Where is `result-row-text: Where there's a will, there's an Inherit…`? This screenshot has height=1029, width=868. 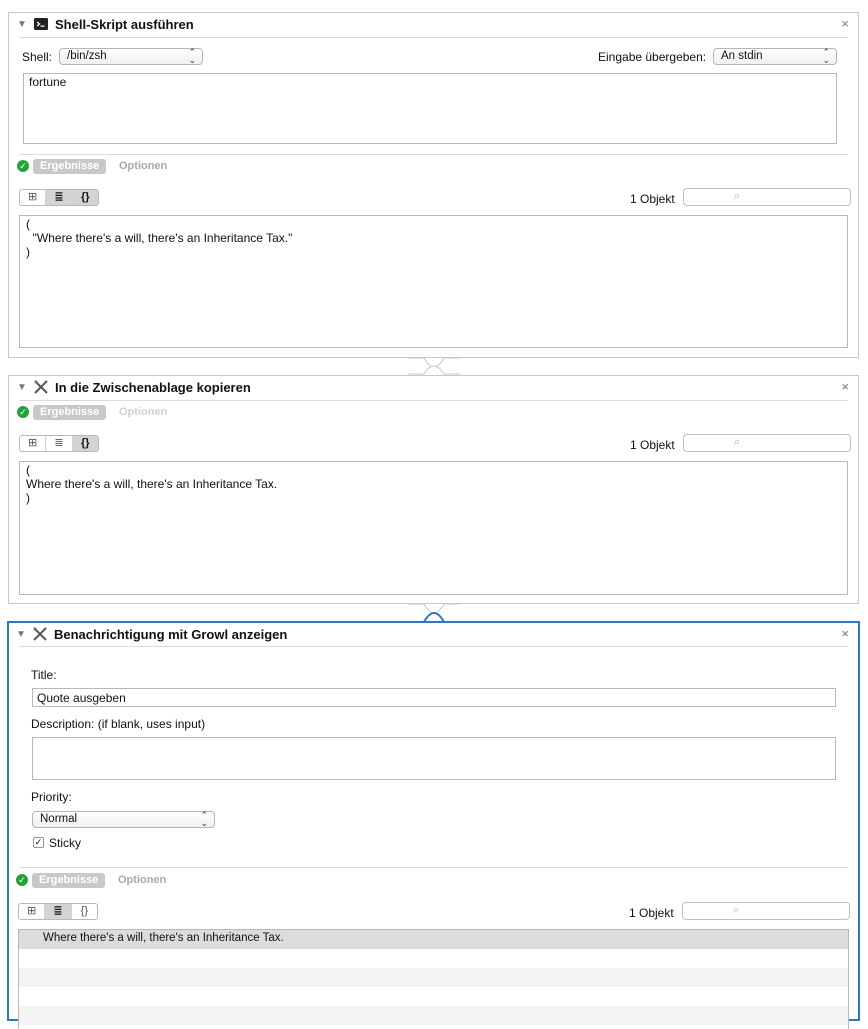 result-row-text: Where there's a will, there's an Inherit… is located at coordinates (163, 938).